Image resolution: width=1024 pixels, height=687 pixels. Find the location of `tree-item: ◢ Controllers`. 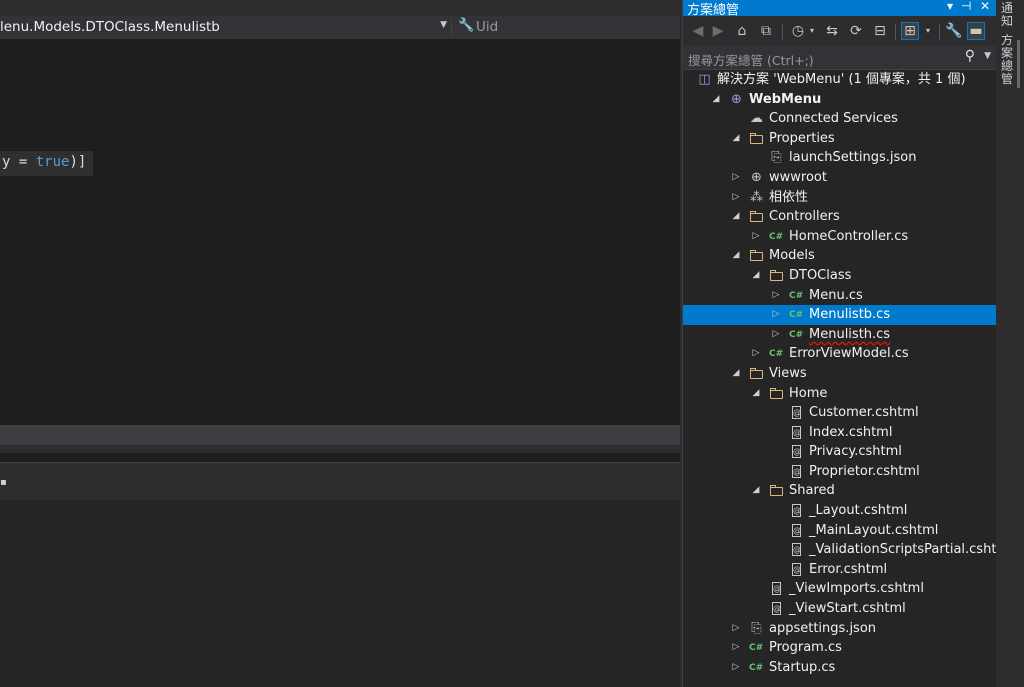

tree-item: ◢ Controllers is located at coordinates (840, 217).